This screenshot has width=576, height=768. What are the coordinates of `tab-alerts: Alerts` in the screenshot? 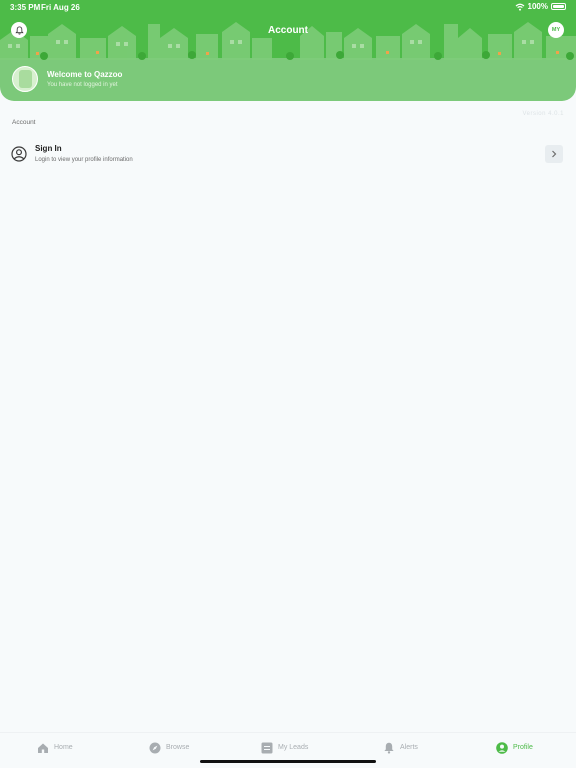 It's located at (400, 747).